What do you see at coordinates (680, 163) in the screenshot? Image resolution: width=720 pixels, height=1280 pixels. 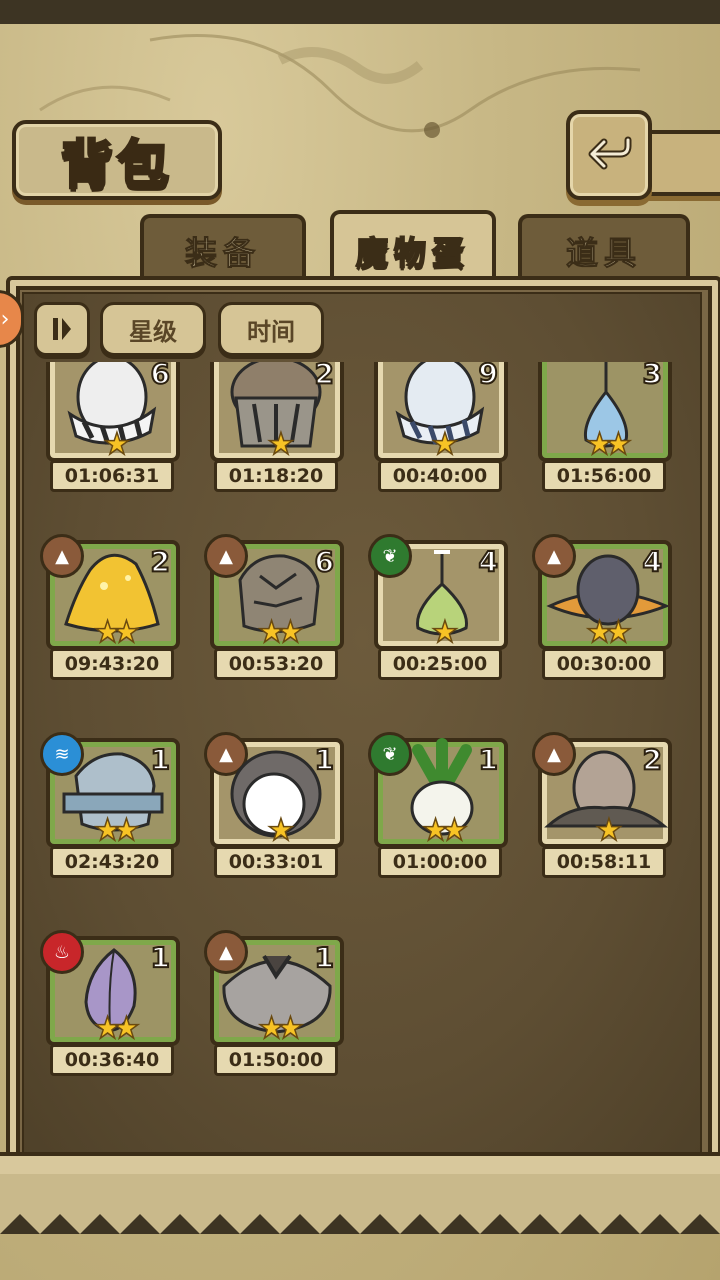 I see `back-button-tail` at bounding box center [680, 163].